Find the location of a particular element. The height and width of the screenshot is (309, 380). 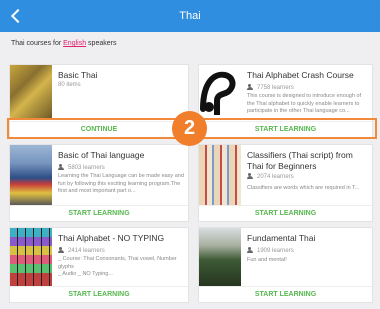

learner-count-text: 2074 learners is located at coordinates (275, 177).